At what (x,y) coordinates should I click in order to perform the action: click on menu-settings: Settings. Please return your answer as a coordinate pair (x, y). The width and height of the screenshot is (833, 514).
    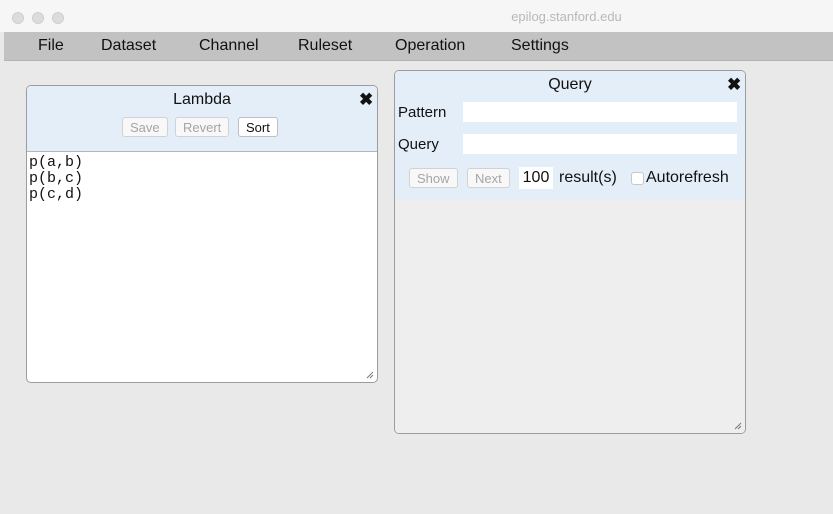
    Looking at the image, I should click on (540, 46).